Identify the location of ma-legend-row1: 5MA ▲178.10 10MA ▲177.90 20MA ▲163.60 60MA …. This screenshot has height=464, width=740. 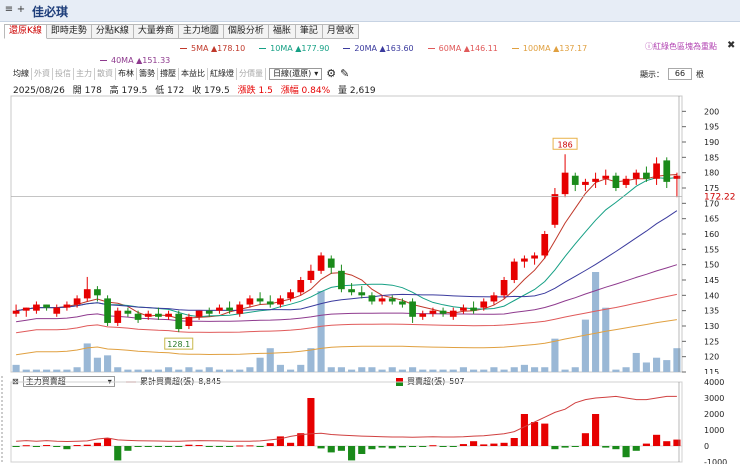
(383, 49).